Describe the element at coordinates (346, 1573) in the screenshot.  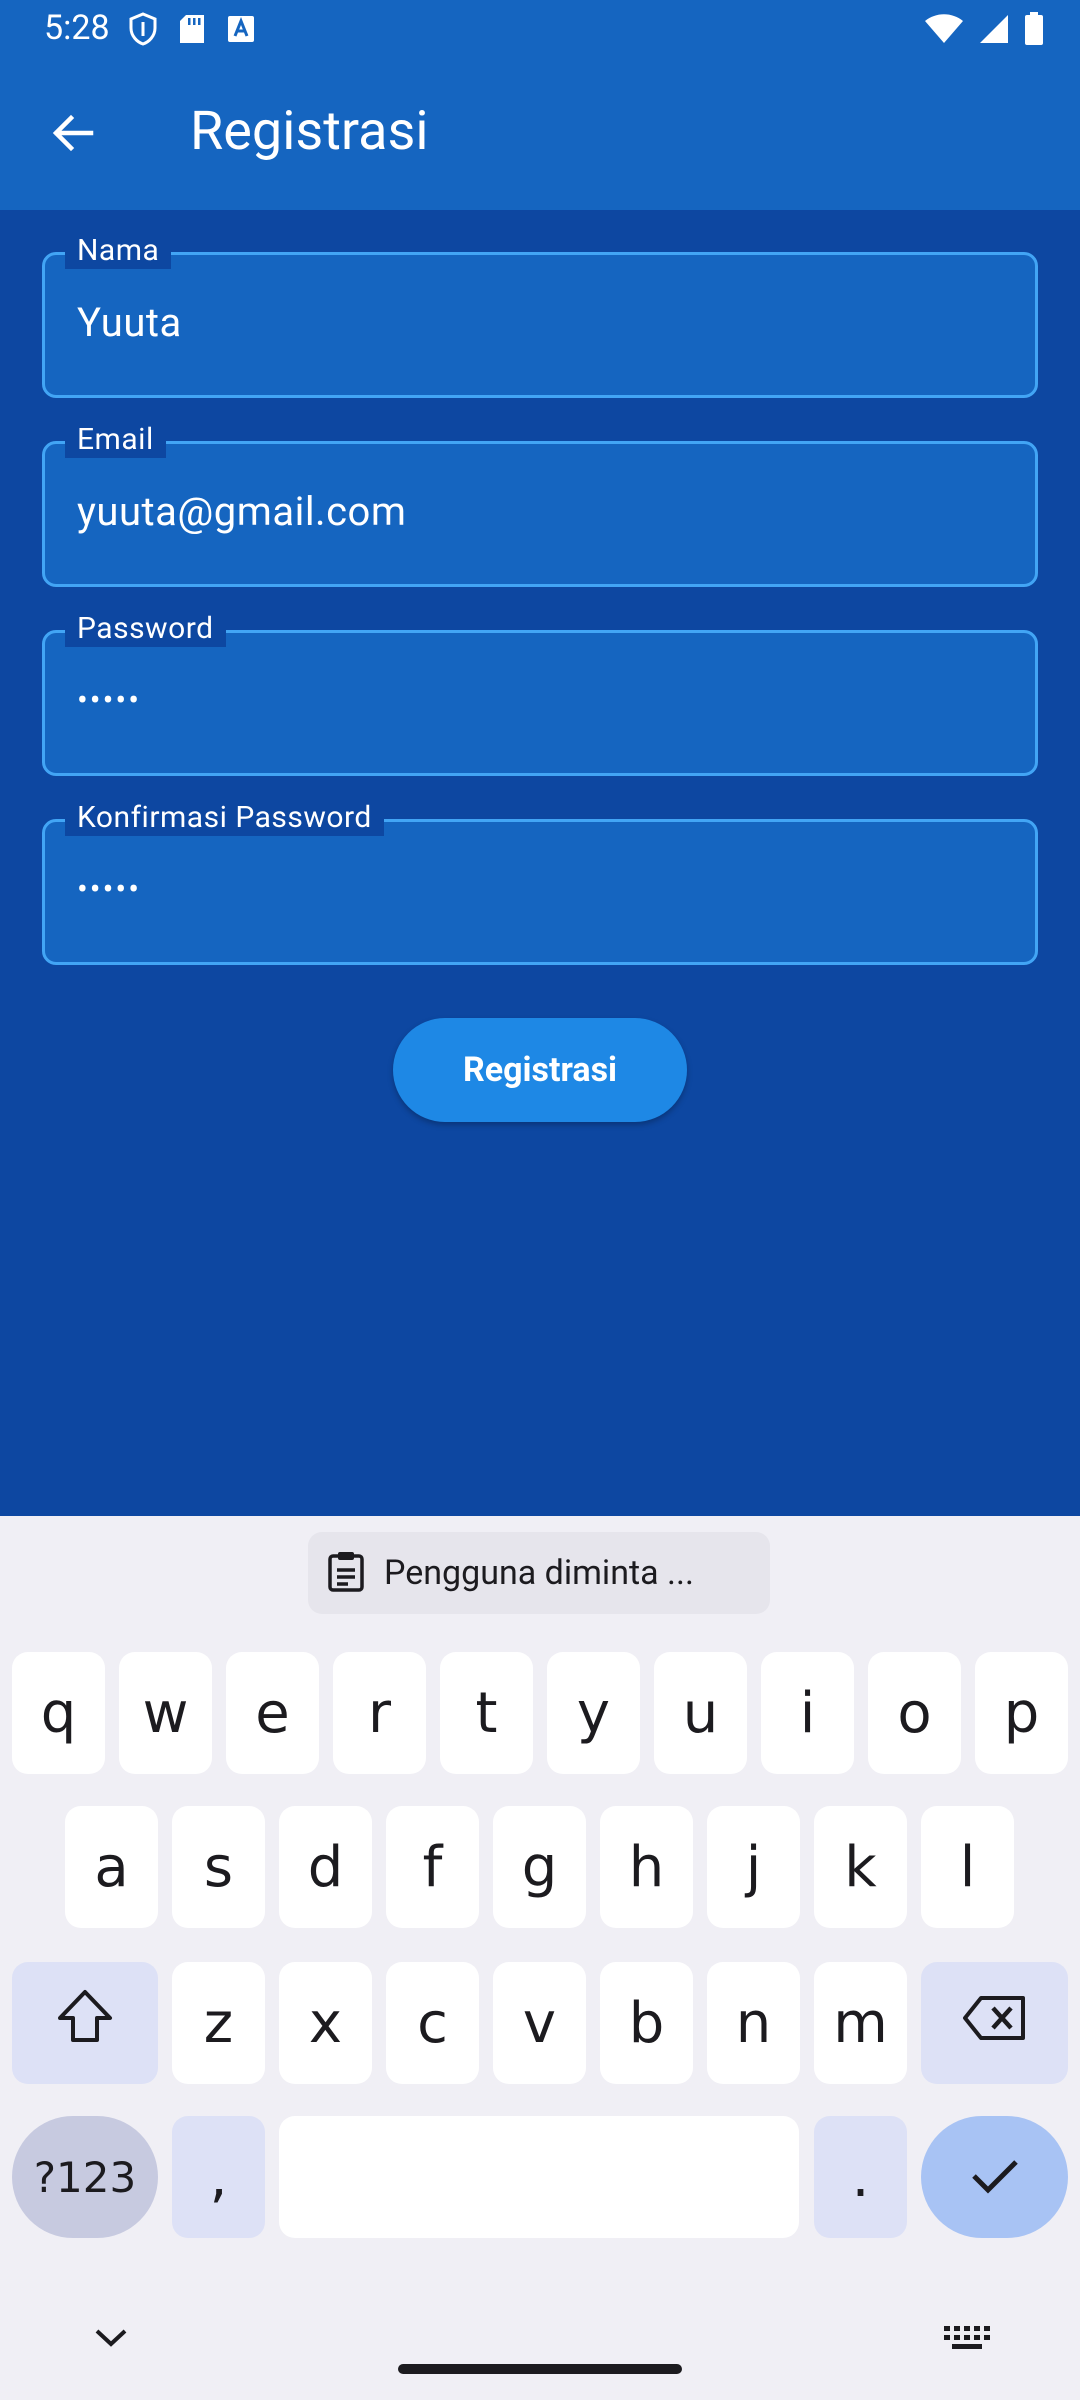
I see `clipboard-icon` at that location.